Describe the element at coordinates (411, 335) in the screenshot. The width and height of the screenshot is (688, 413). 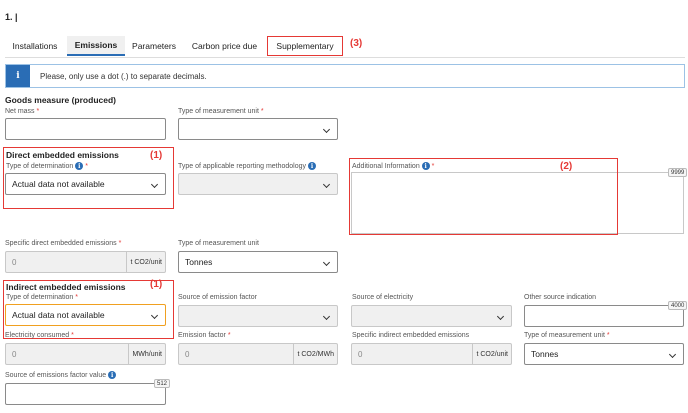
I see `specific-indirect-label: Specific indirect embedded emissions` at that location.